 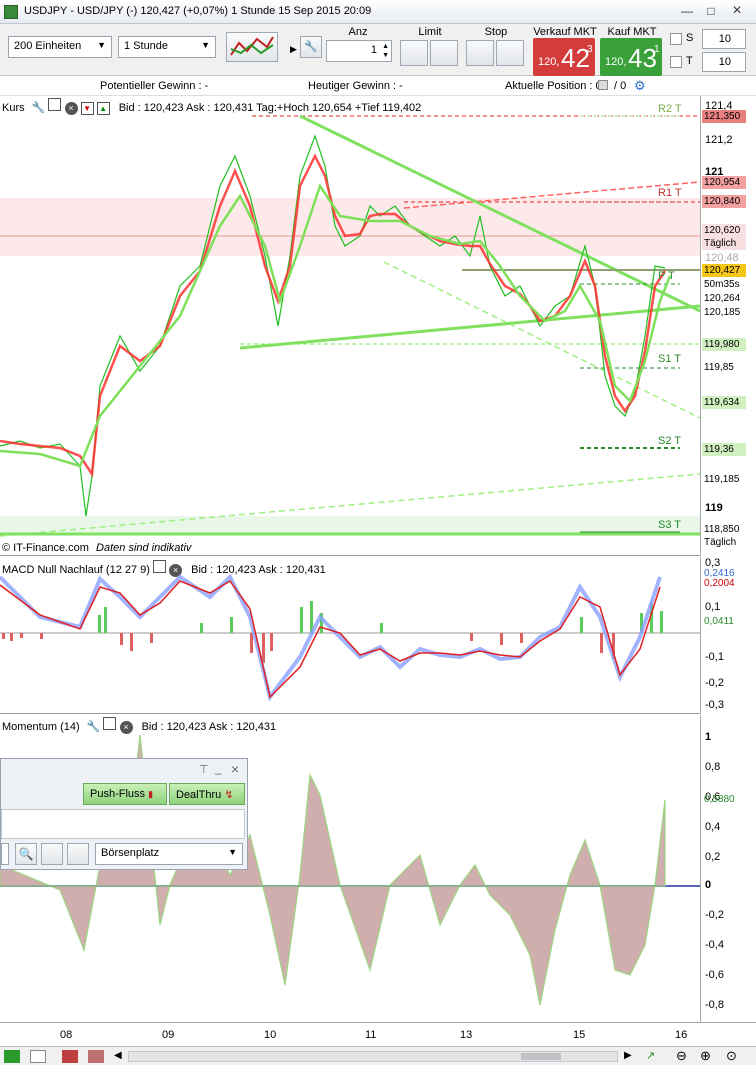 I want to click on search-icon: 🔍, so click(x=26, y=854).